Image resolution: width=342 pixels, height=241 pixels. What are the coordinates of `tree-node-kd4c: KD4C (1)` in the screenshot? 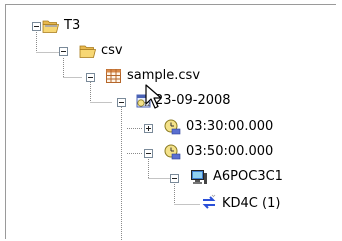 It's located at (251, 204).